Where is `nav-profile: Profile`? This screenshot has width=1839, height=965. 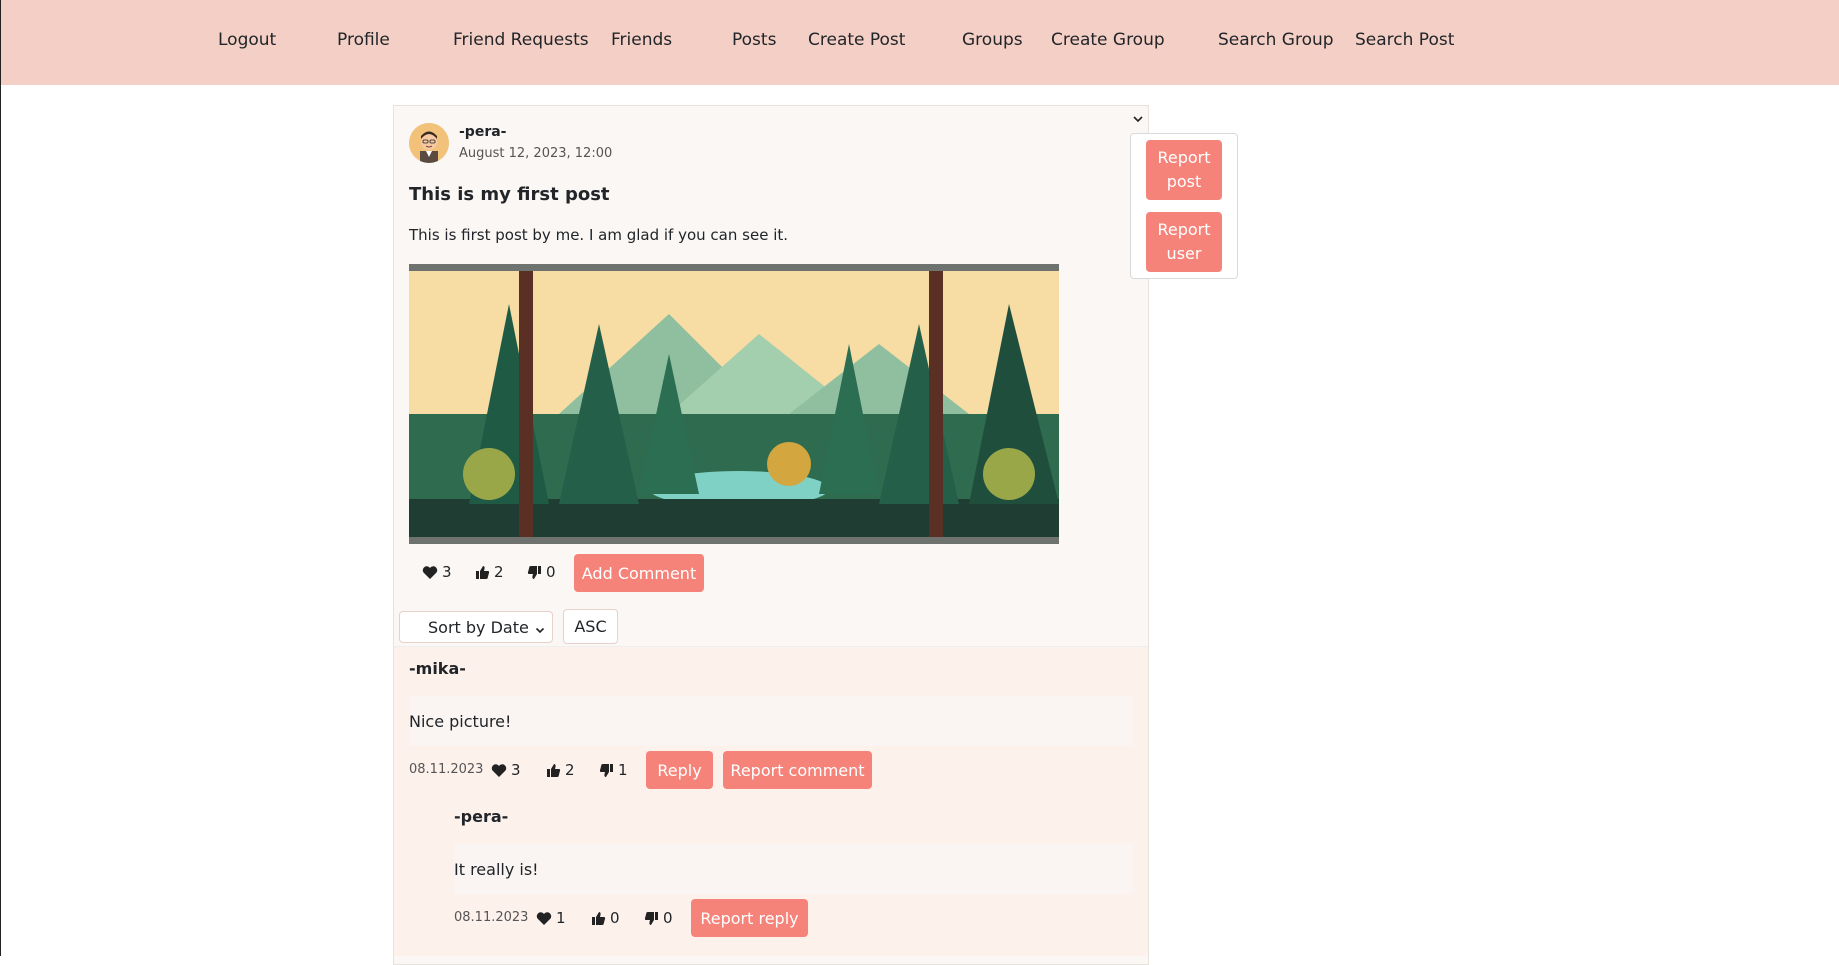
nav-profile: Profile is located at coordinates (363, 40).